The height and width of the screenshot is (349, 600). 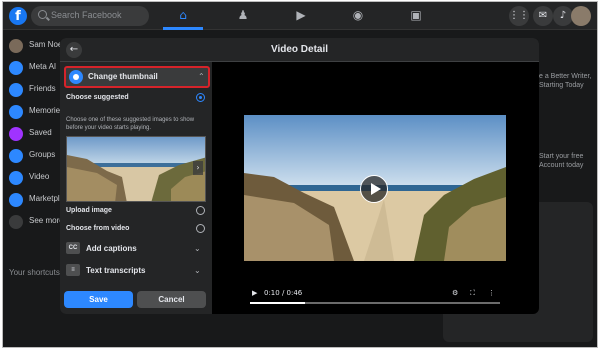 I want to click on change-thumbnail-label: Change thumbnail, so click(x=123, y=76).